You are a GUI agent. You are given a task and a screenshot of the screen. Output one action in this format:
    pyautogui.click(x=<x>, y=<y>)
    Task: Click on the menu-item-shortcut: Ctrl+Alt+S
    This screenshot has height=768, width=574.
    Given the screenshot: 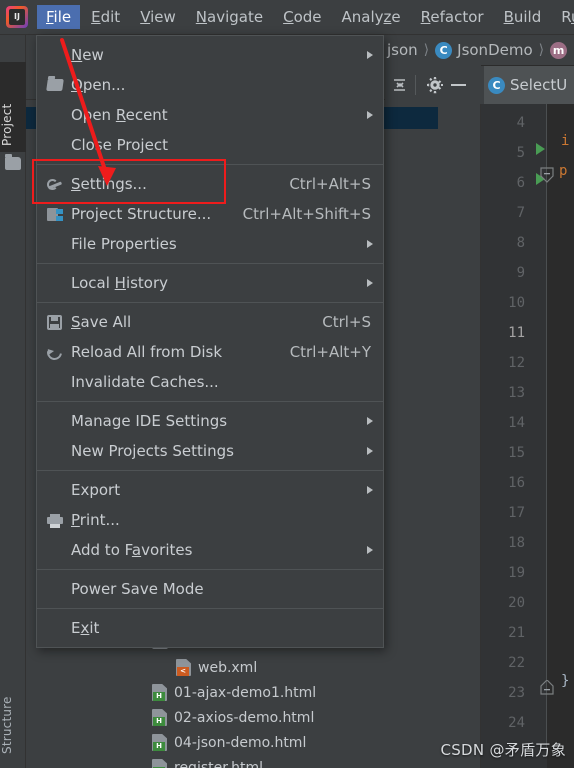 What is the action you would take?
    pyautogui.click(x=330, y=184)
    